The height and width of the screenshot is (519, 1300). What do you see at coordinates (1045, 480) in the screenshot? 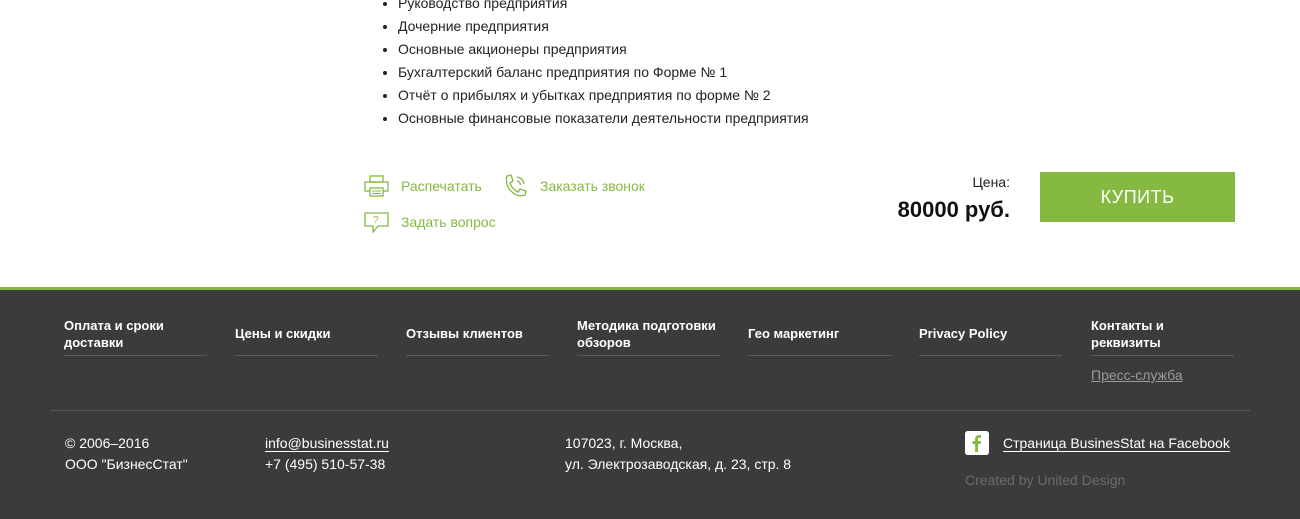
I see `created-by: Created by United Design` at bounding box center [1045, 480].